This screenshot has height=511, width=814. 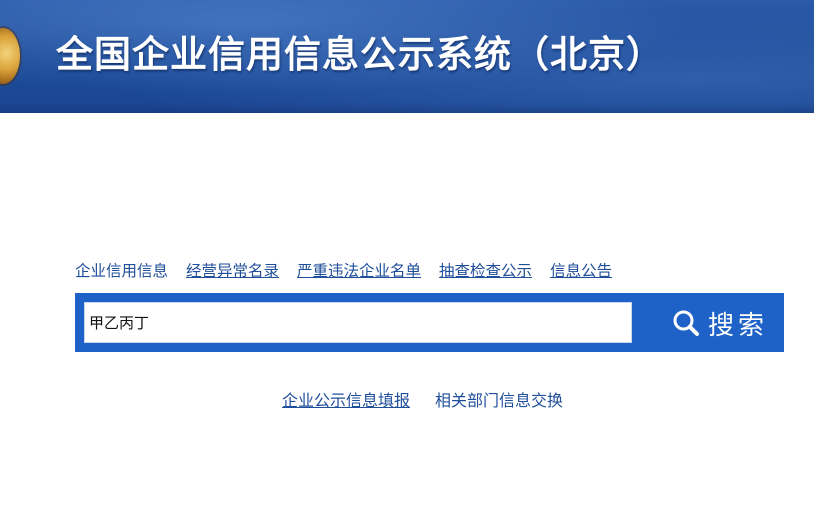 I want to click on site-title: 全国企业信用信息公示系统（北京）, so click(x=360, y=54).